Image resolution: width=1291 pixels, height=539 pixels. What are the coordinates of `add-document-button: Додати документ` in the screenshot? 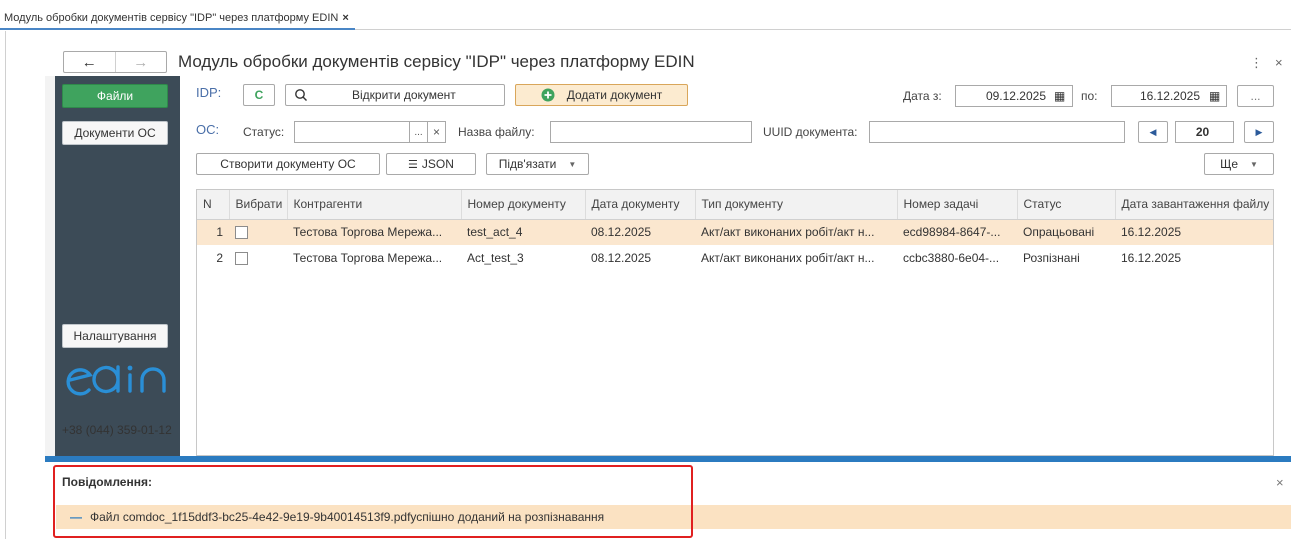 It's located at (601, 95).